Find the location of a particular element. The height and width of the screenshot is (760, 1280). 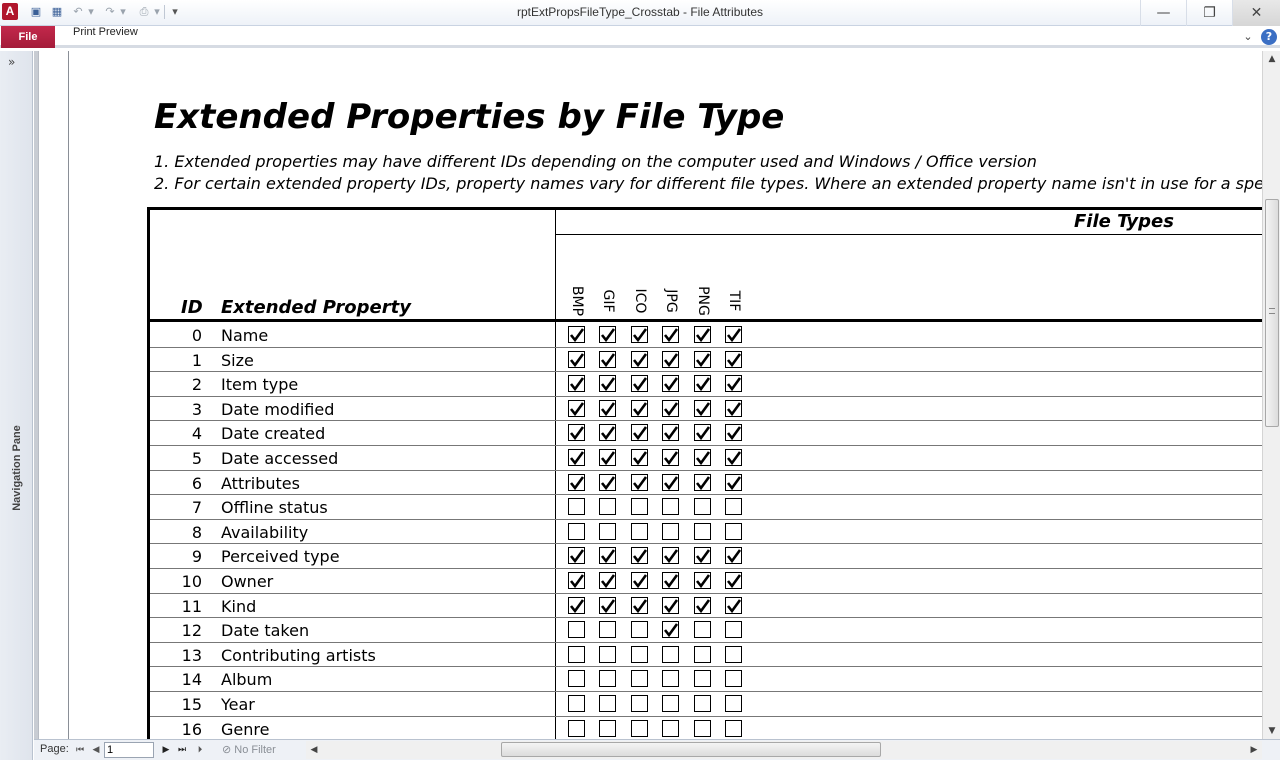

vertical-scroll-thumb is located at coordinates (1272, 313).